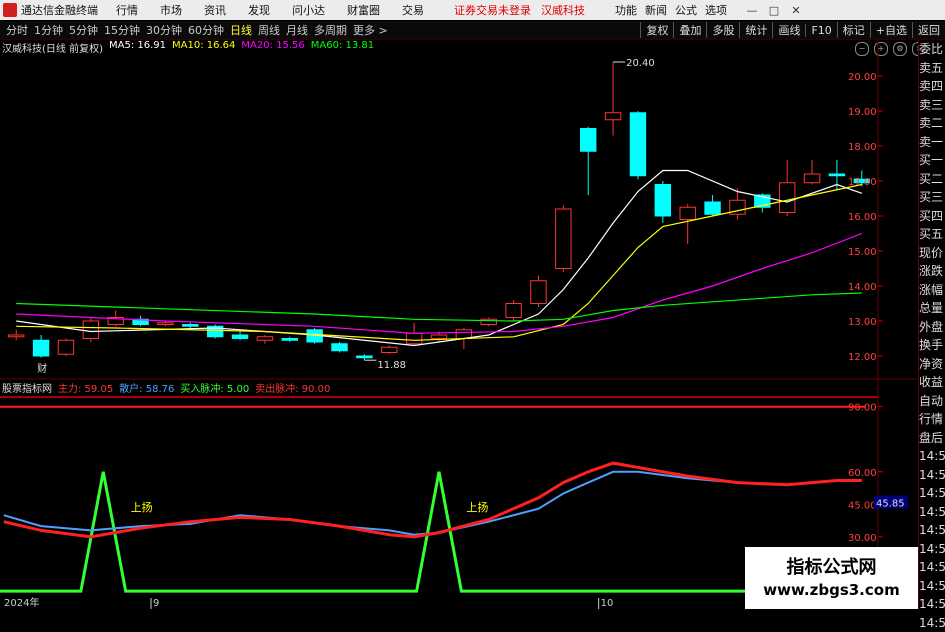 The image size is (945, 632). Describe the element at coordinates (928, 30) in the screenshot. I see `tool-back-button: 返回` at that location.